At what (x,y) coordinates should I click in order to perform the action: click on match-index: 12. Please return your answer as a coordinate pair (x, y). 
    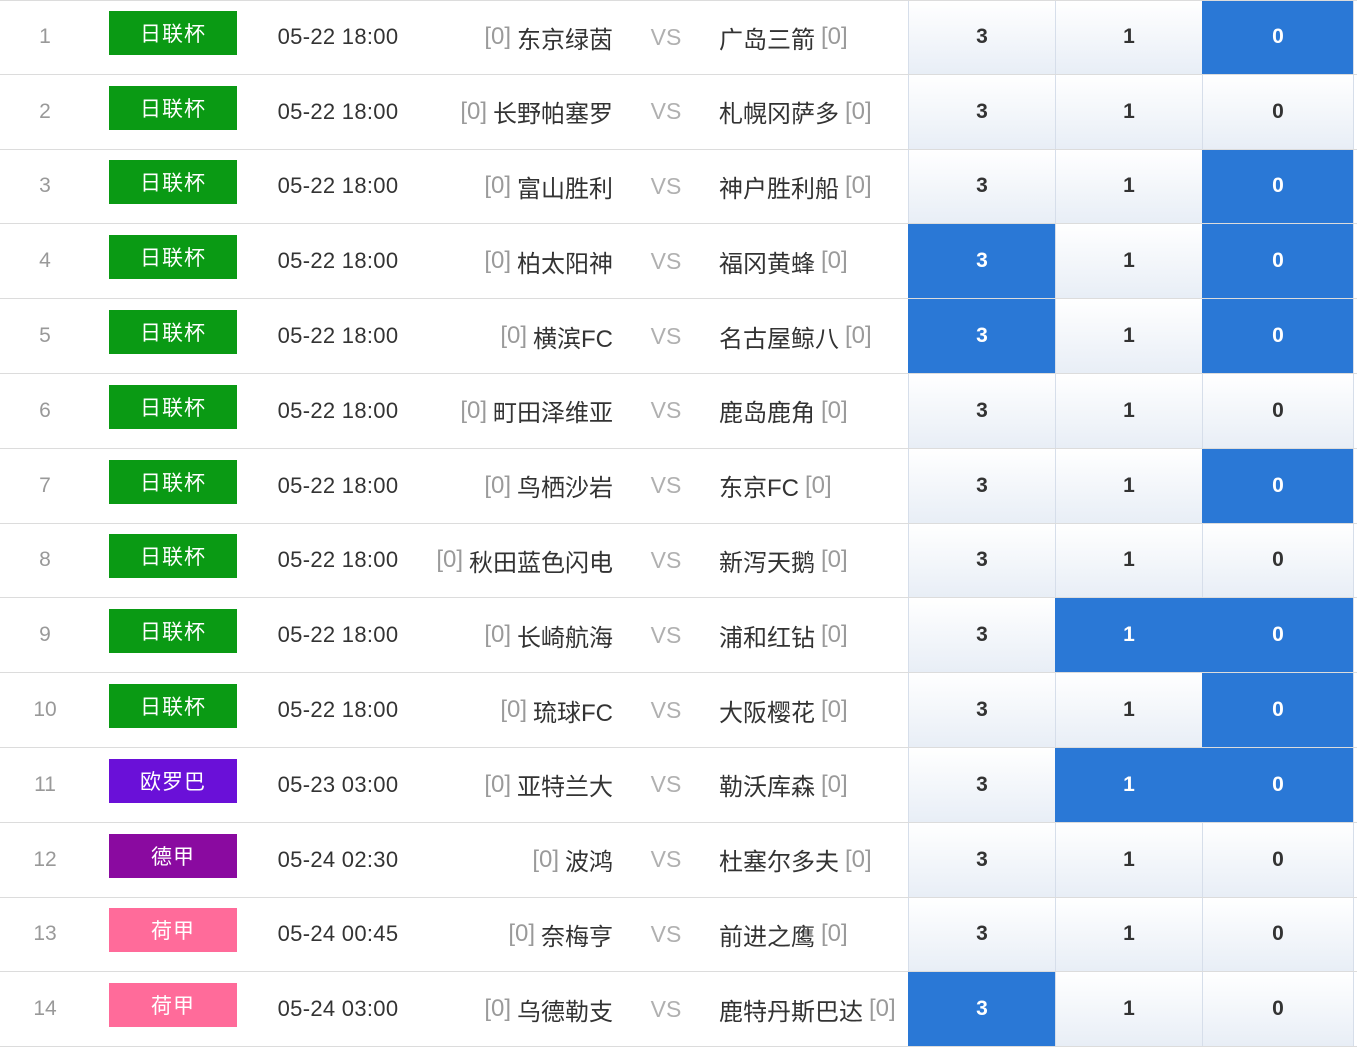
    Looking at the image, I should click on (45, 859).